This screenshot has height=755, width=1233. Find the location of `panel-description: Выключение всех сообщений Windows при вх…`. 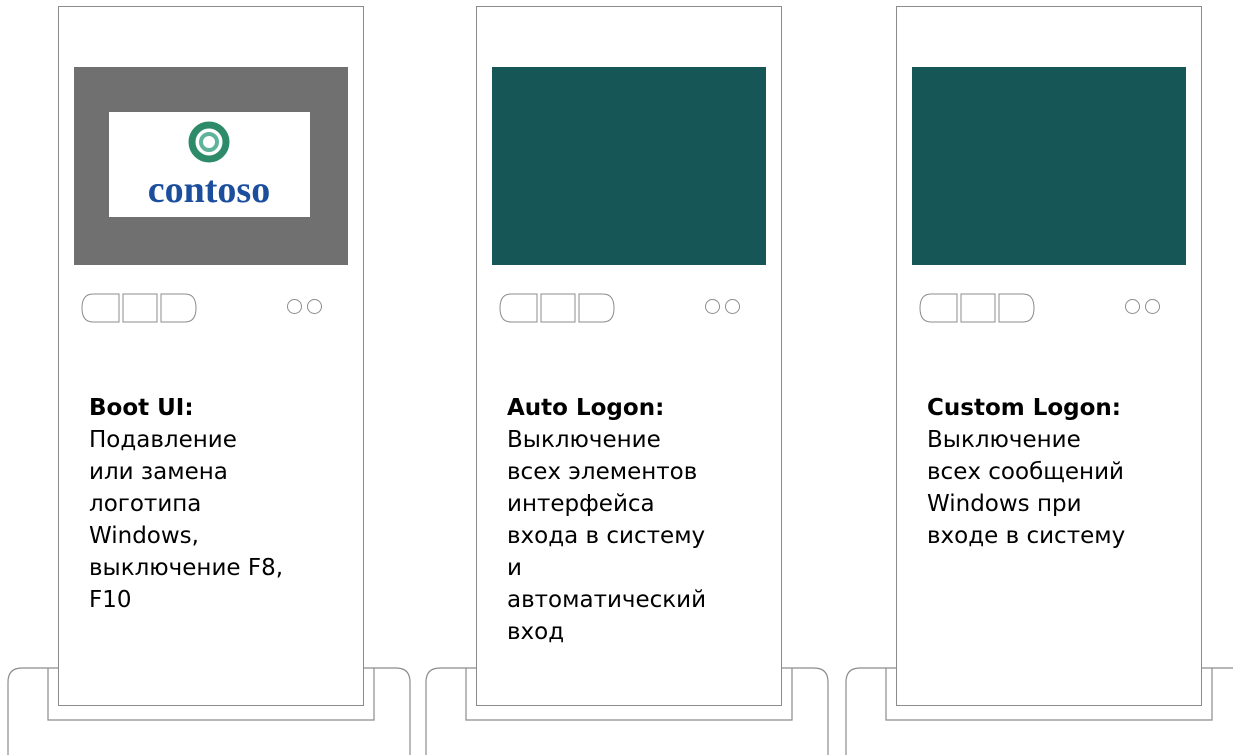

panel-description: Выключение всех сообщений Windows при вх… is located at coordinates (1026, 488).